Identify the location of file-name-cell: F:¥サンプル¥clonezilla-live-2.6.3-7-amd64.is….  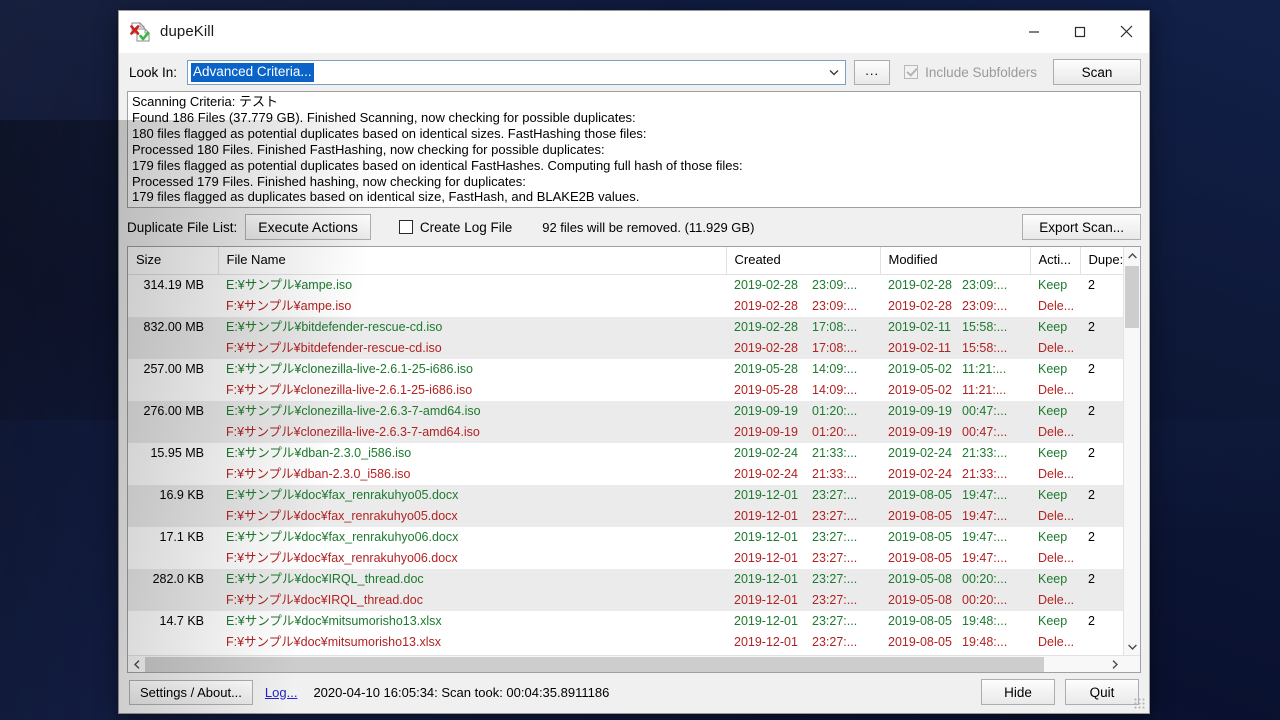
(472, 432).